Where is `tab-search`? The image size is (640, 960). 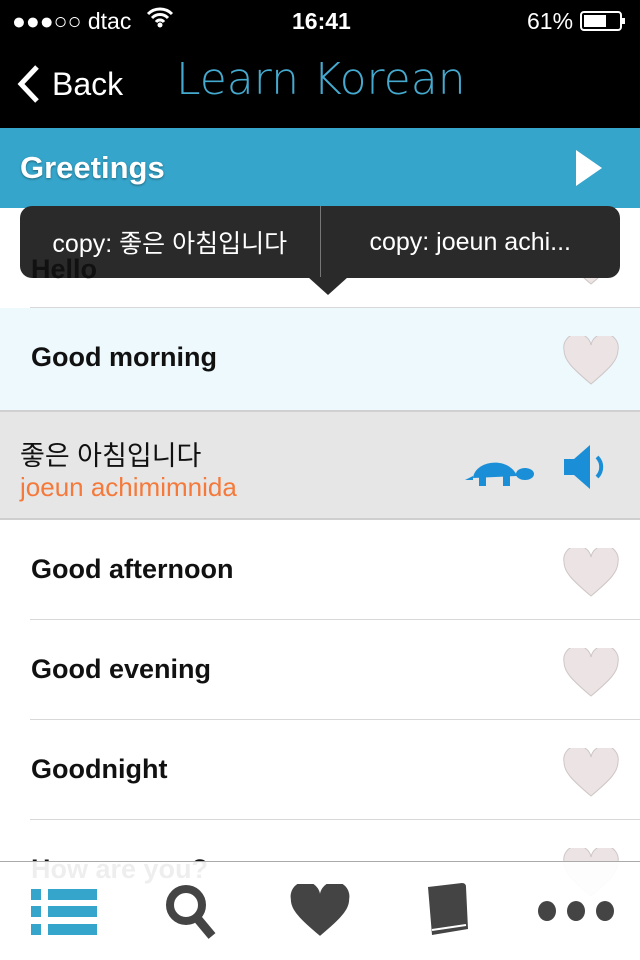 tab-search is located at coordinates (192, 911).